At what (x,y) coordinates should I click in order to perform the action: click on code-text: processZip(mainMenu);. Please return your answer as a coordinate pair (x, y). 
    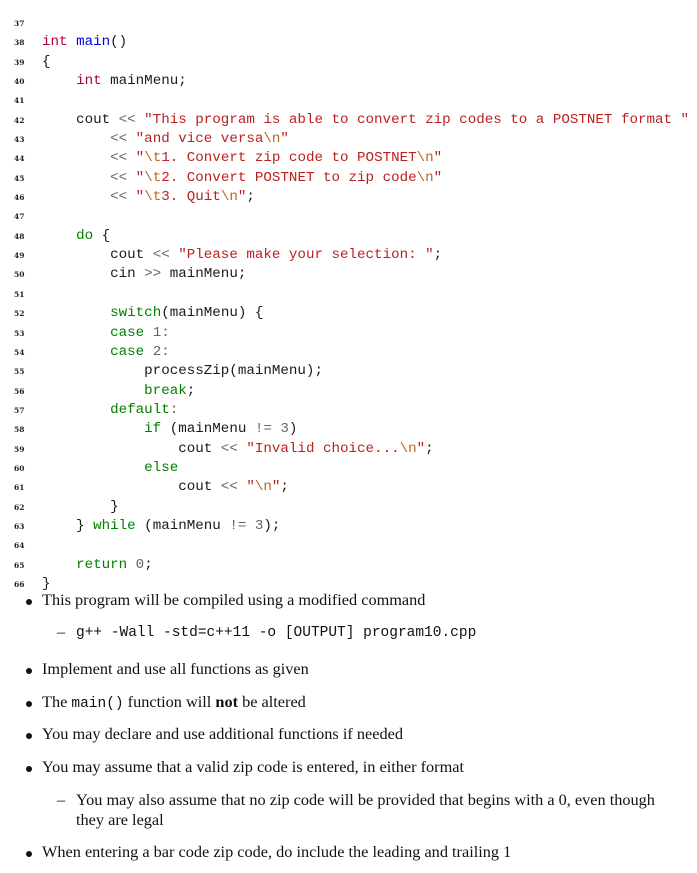
    Looking at the image, I should click on (182, 371).